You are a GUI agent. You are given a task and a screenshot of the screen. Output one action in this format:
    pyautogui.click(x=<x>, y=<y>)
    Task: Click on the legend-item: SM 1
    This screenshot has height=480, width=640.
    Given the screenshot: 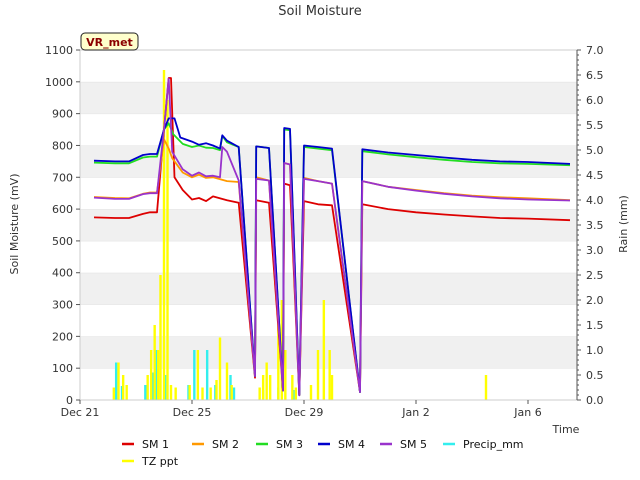 What is the action you would take?
    pyautogui.click(x=145, y=444)
    